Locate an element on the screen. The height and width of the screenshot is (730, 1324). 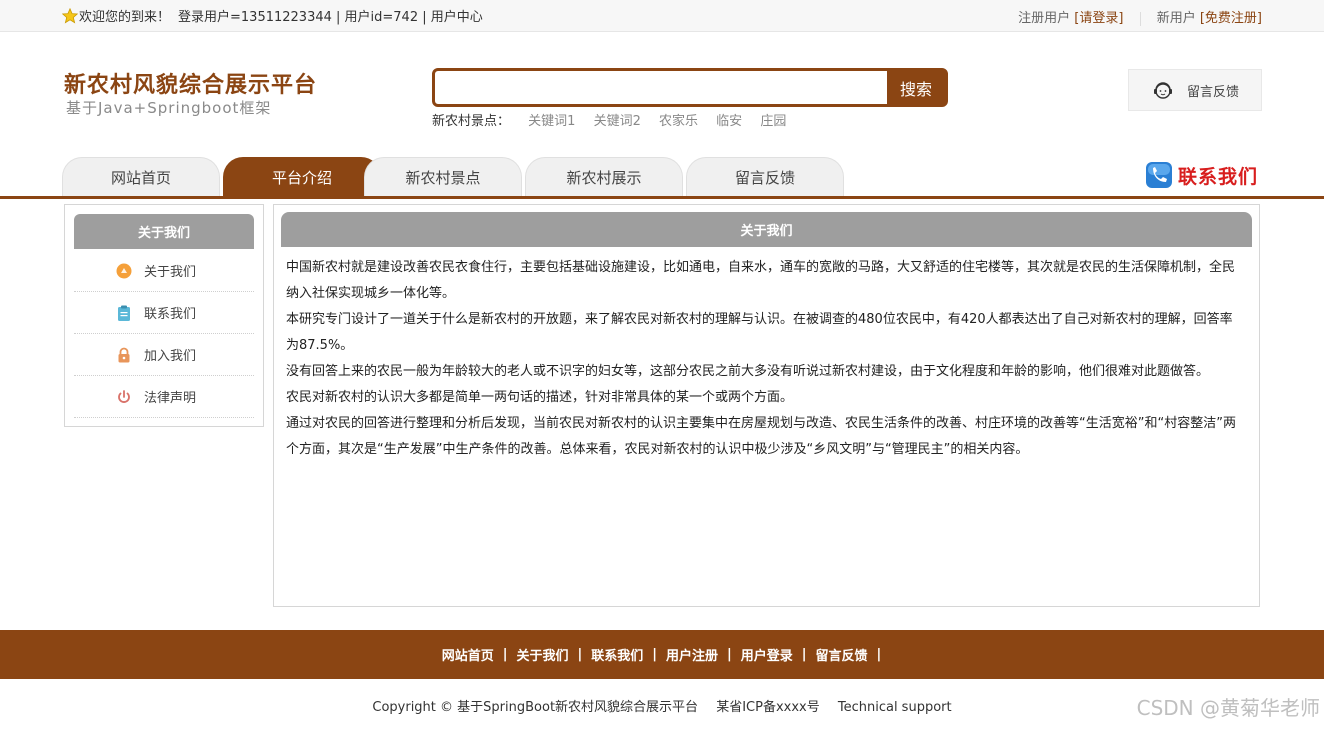
support-text: Technical support is located at coordinates (894, 707).